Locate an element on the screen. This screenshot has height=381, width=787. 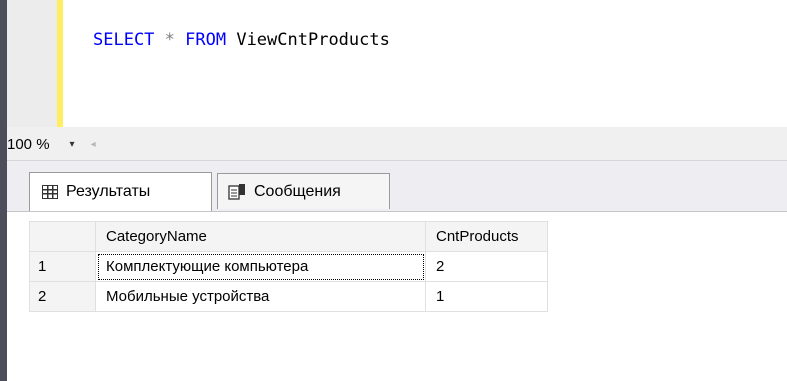
messages-icon is located at coordinates (237, 192).